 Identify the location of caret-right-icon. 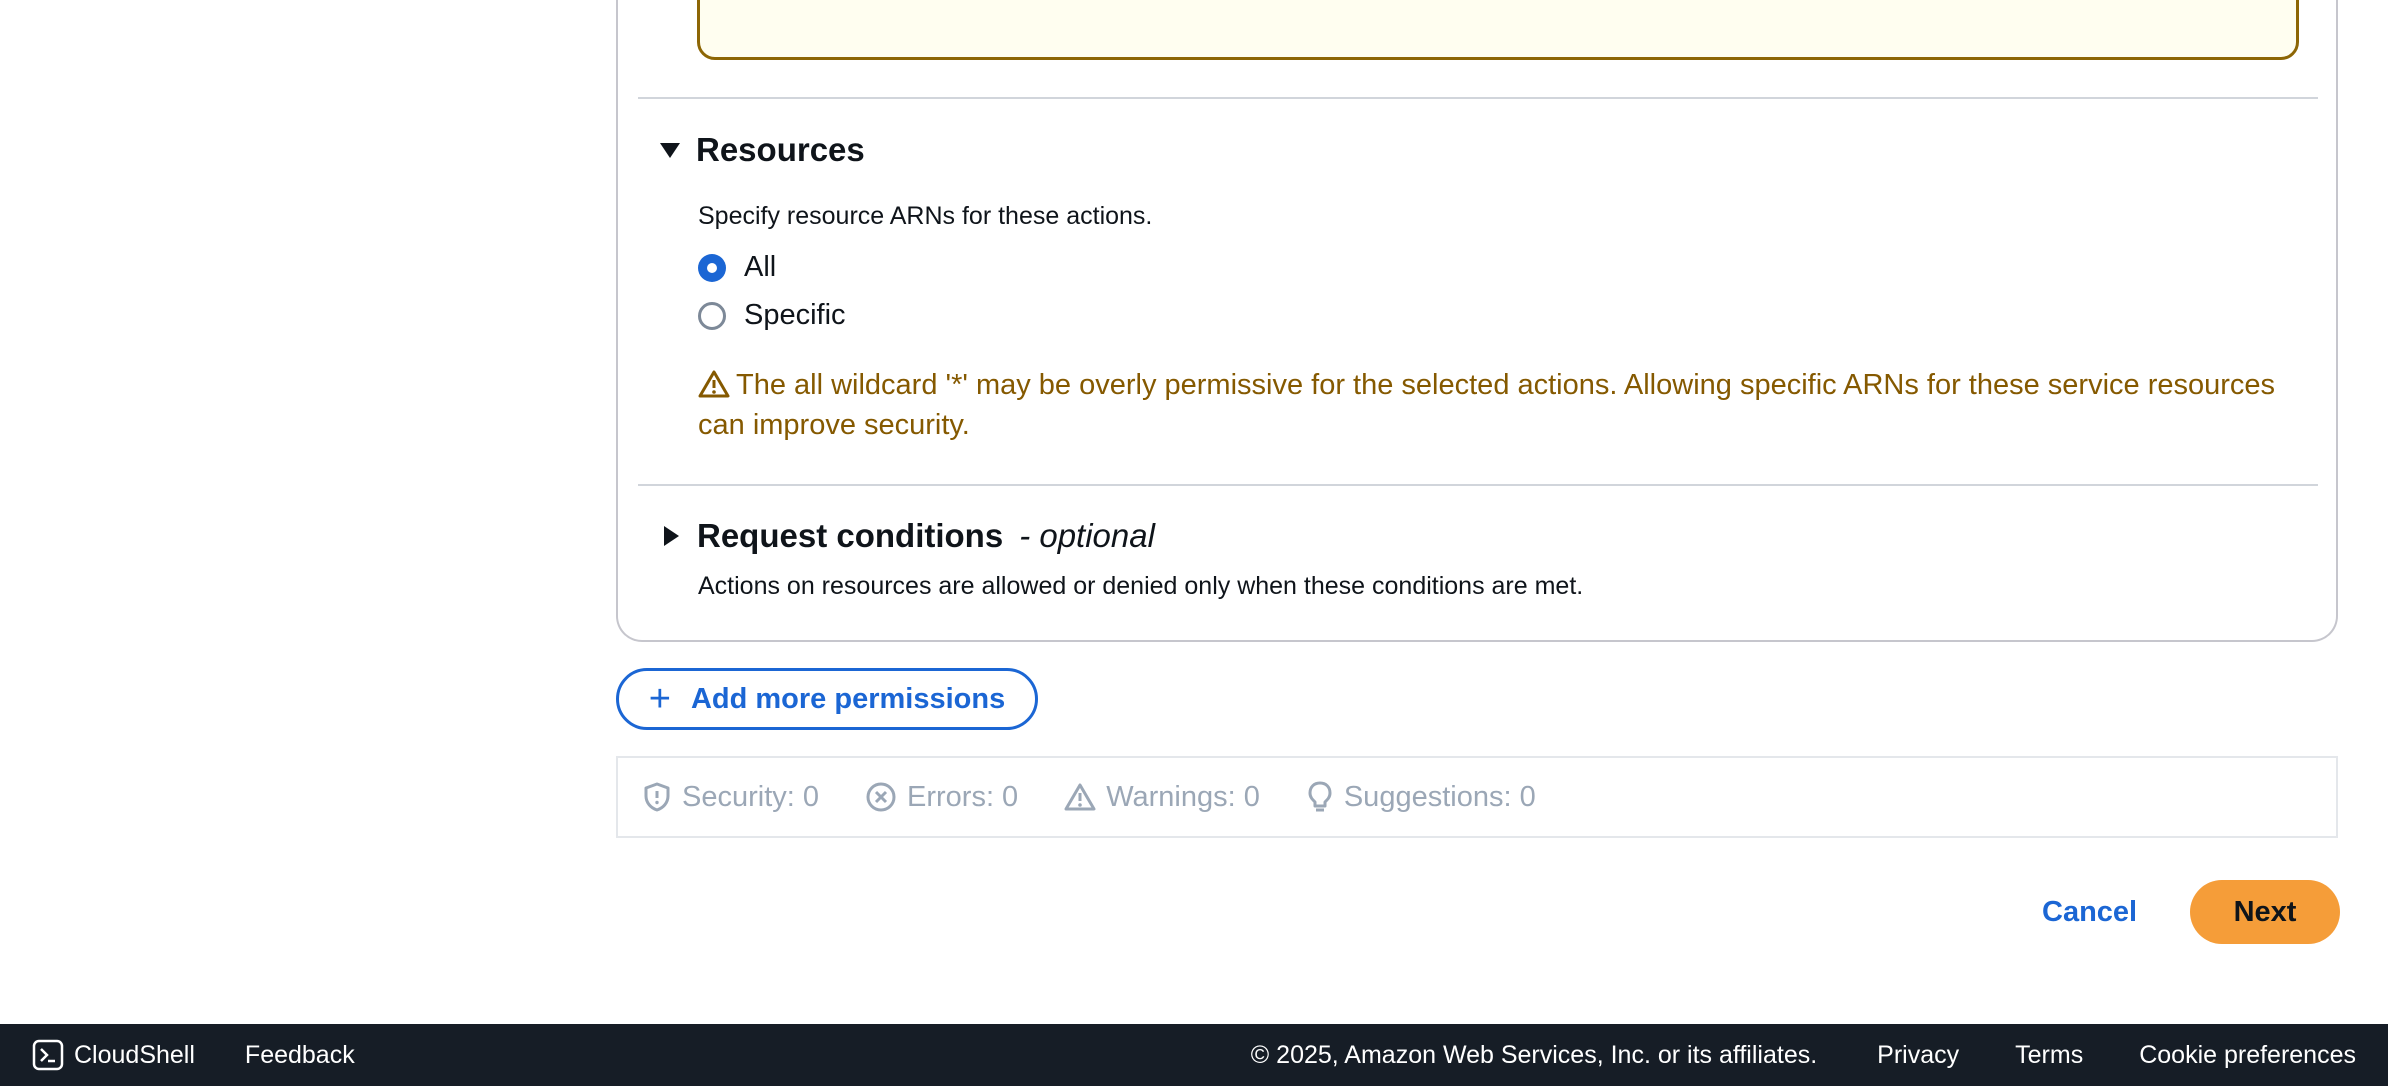
(671, 536).